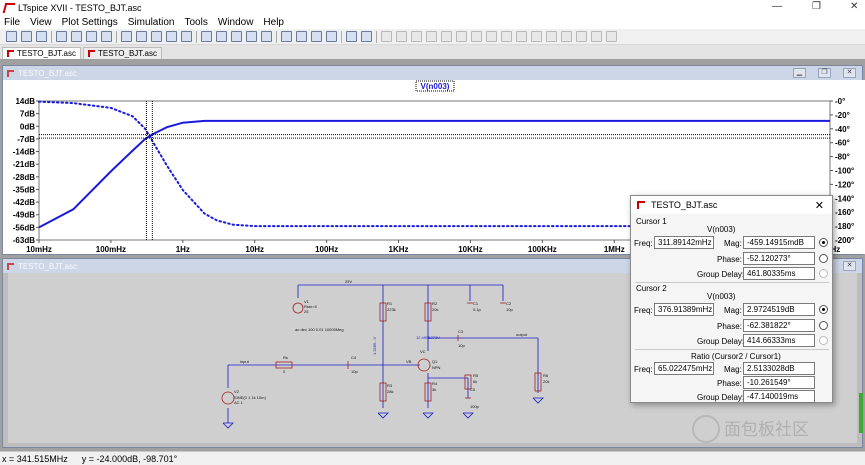 The height and width of the screenshot is (465, 865). I want to click on inductor-icon, so click(461, 36).